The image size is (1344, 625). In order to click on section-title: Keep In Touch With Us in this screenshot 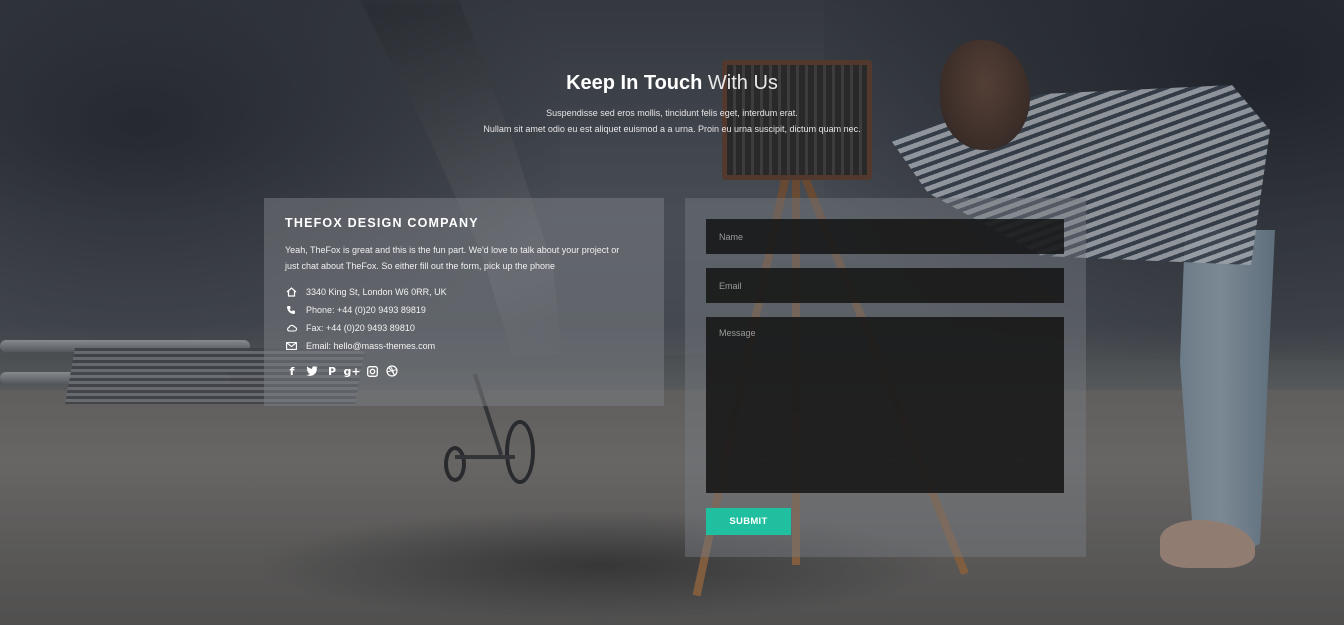, I will do `click(672, 83)`.